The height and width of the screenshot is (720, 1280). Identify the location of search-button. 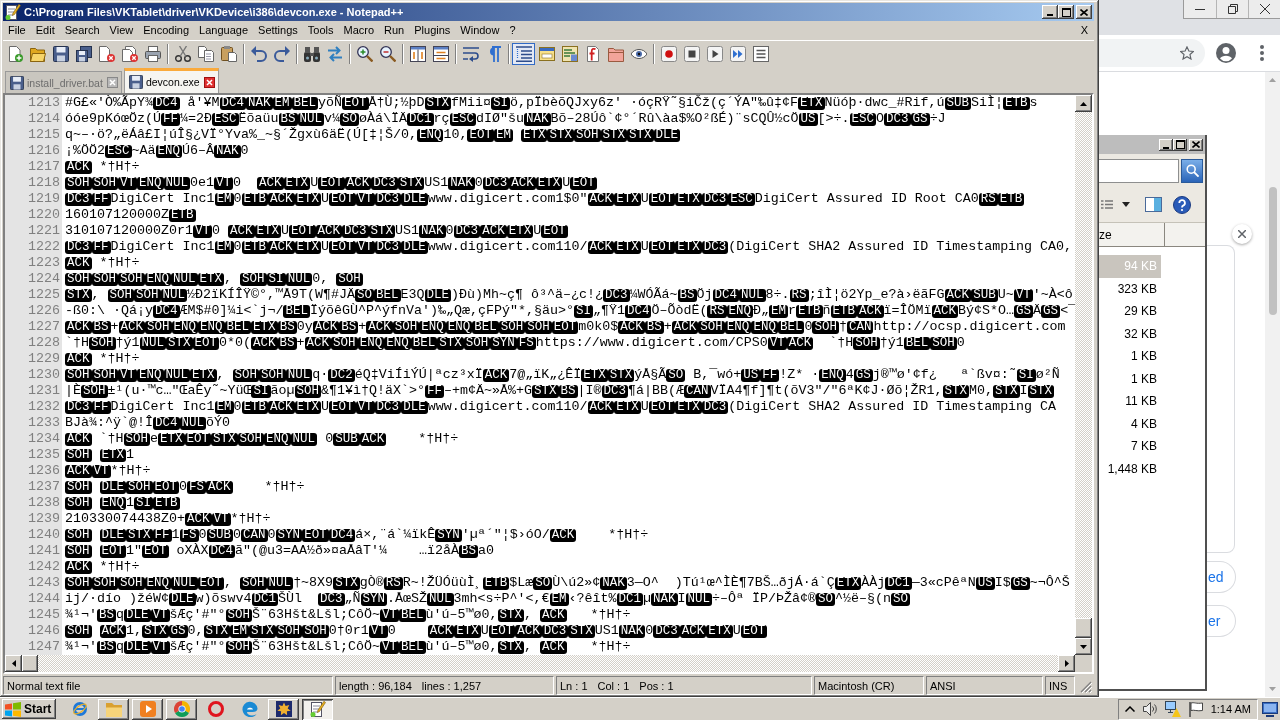
(1192, 170).